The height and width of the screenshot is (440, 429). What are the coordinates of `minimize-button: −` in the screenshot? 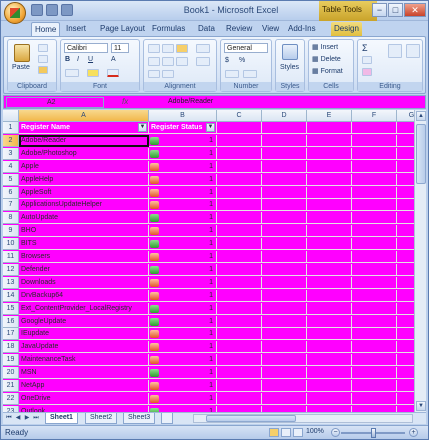 It's located at (379, 10).